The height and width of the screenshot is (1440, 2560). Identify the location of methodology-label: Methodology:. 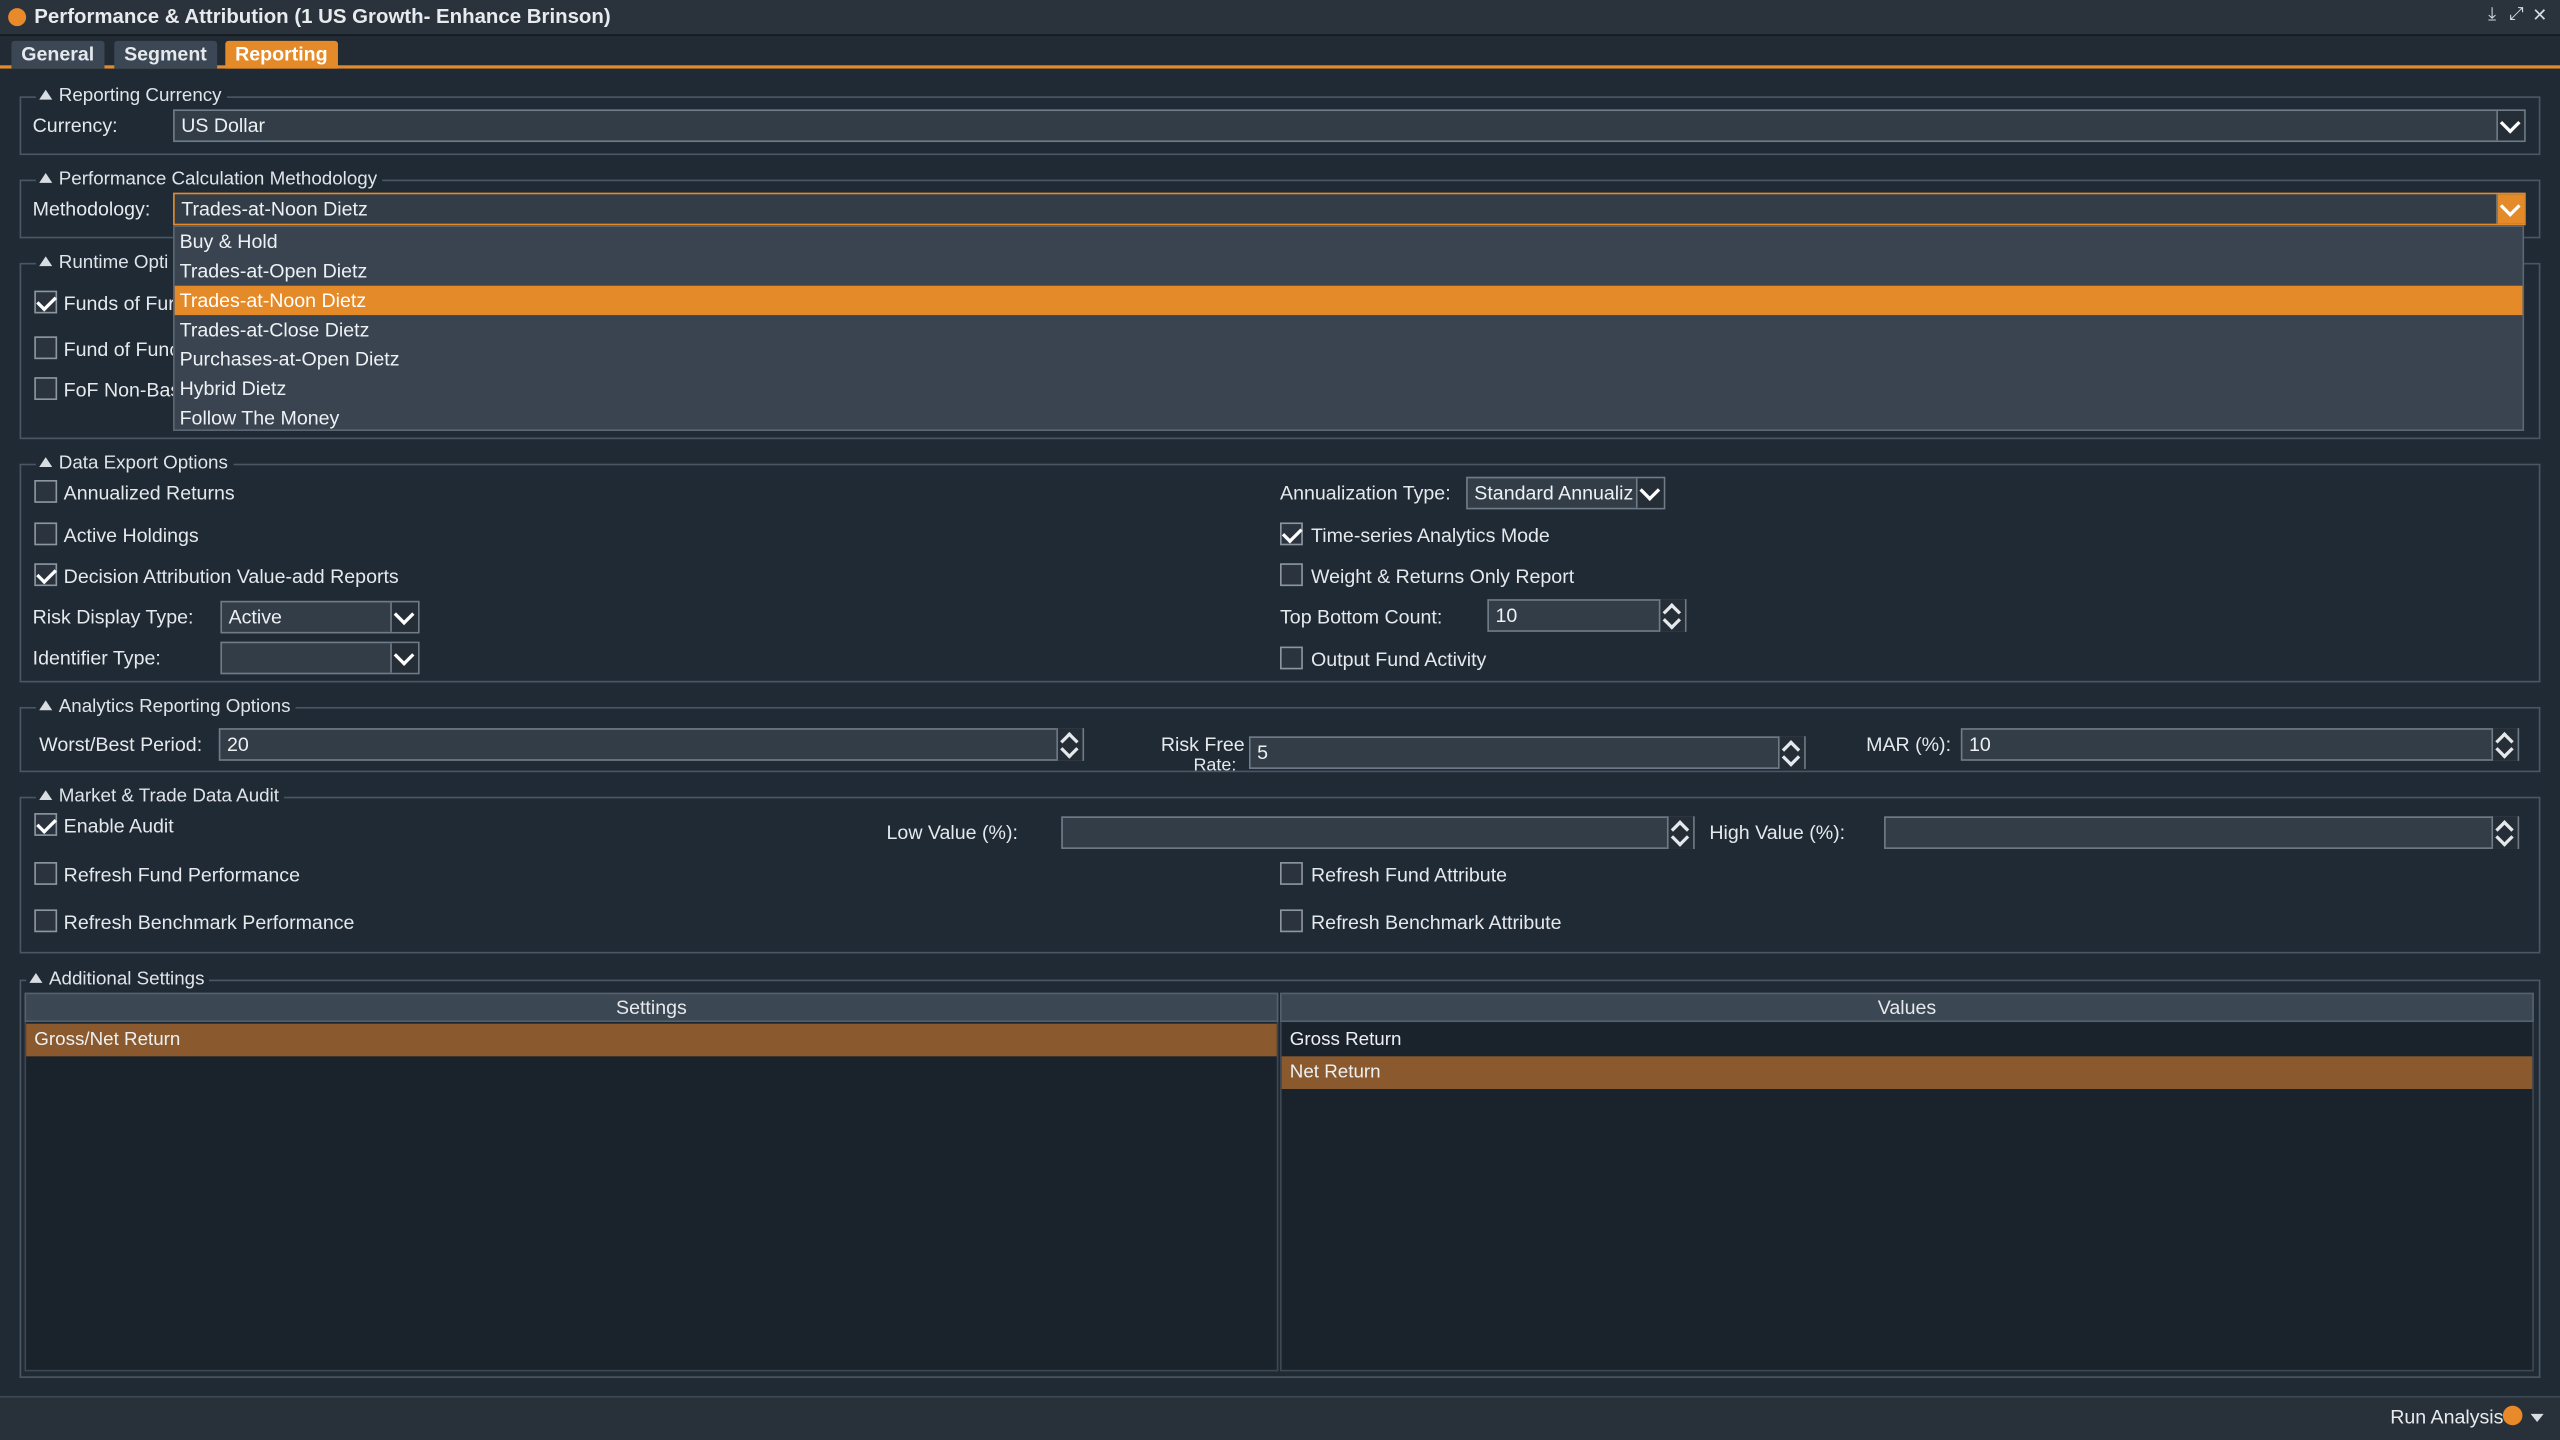
(91, 209).